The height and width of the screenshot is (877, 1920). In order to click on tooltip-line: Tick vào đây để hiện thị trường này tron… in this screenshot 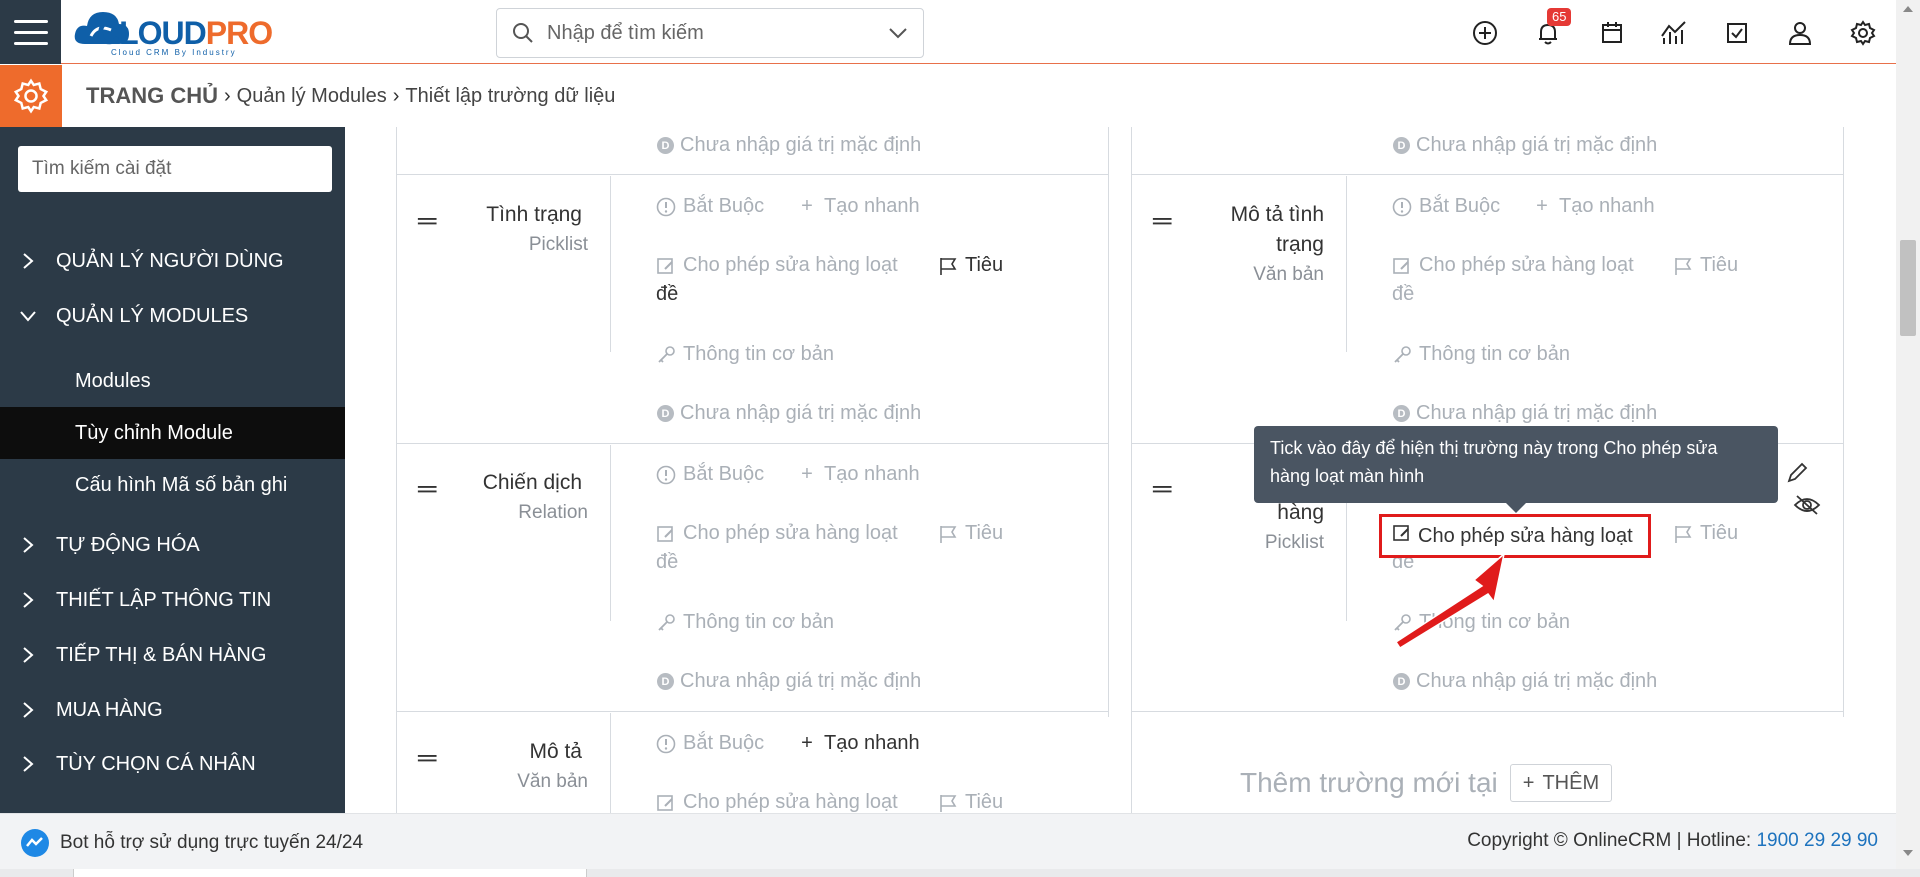, I will do `click(1494, 448)`.